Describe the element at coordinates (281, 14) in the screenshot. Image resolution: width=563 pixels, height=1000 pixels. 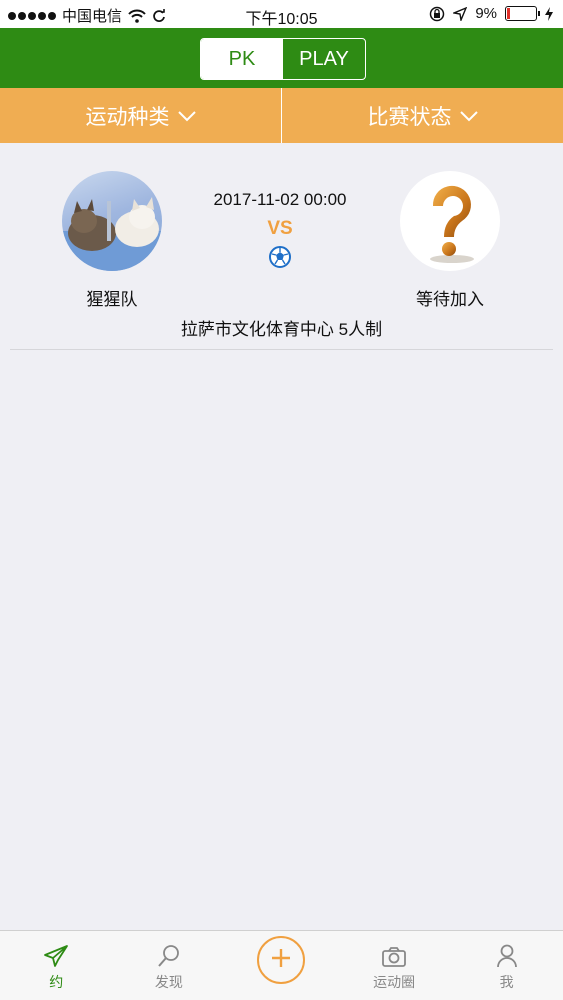
I see `status-bar: 中国电信 下午10:05 9%` at that location.